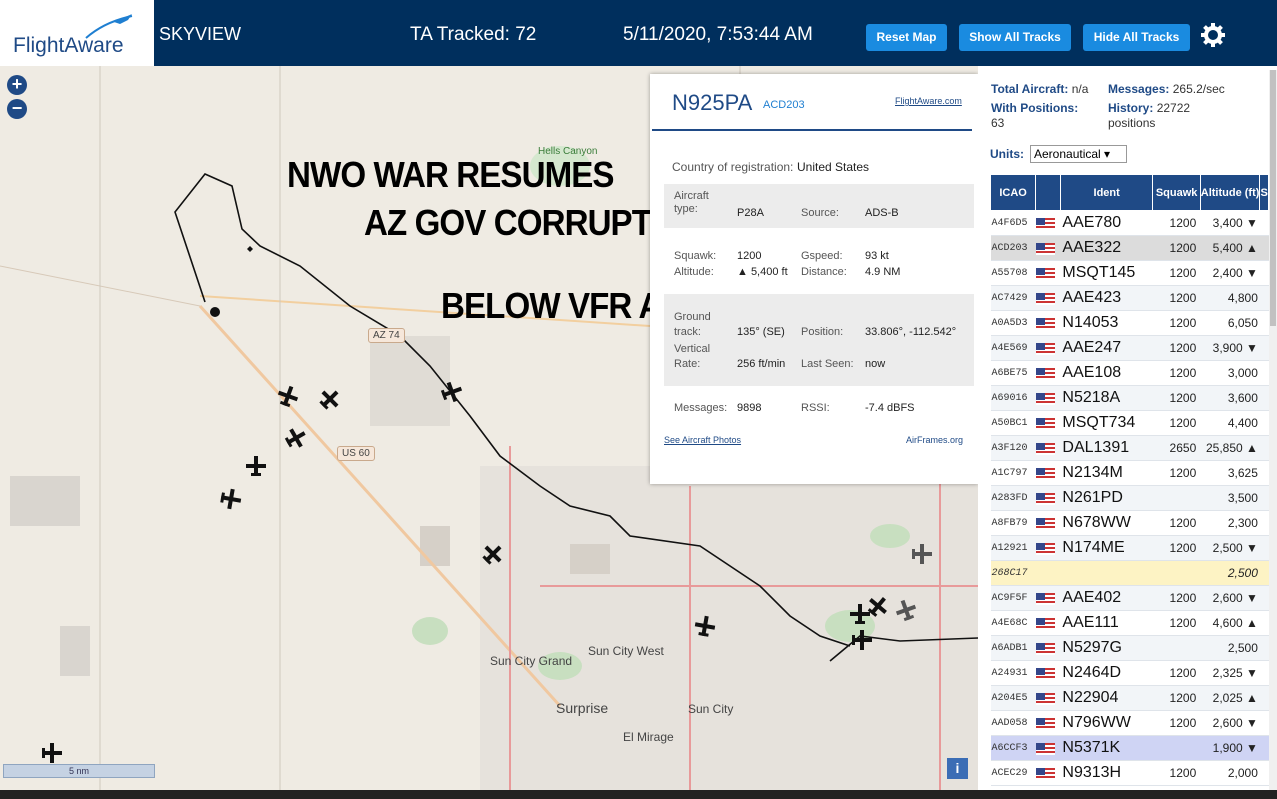 The image size is (1277, 799). Describe the element at coordinates (1129, 598) in the screenshot. I see `table-row: AC9F5F AAE402 1200 2,600 ▼` at that location.